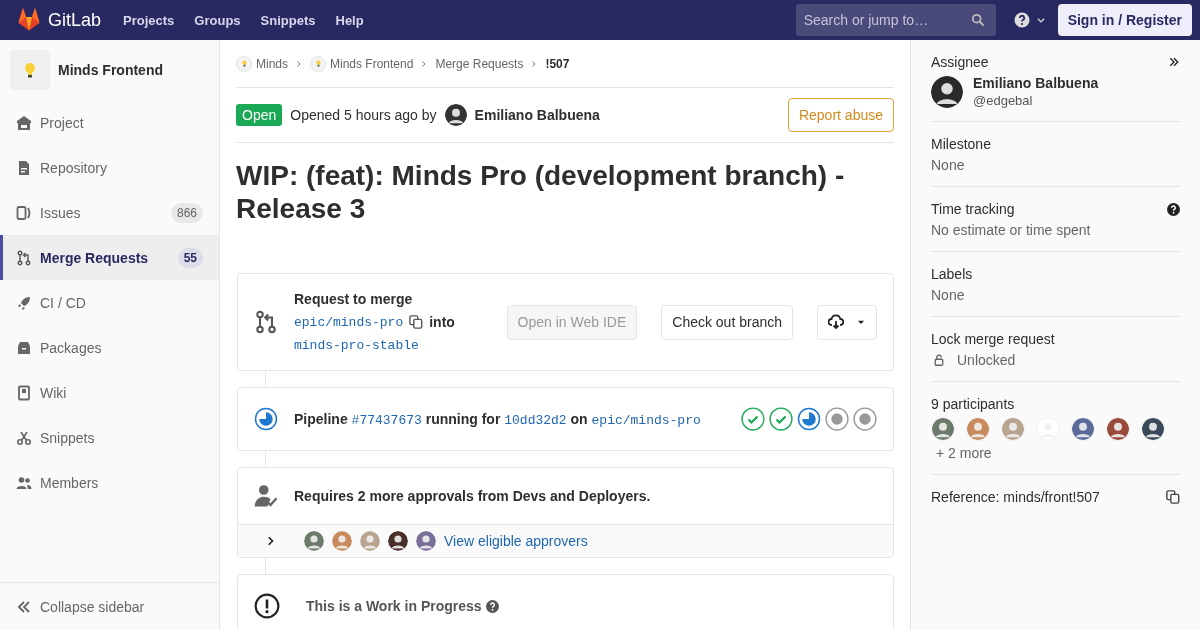 The height and width of the screenshot is (630, 1200). Describe the element at coordinates (24, 347) in the screenshot. I see `package-icon` at that location.